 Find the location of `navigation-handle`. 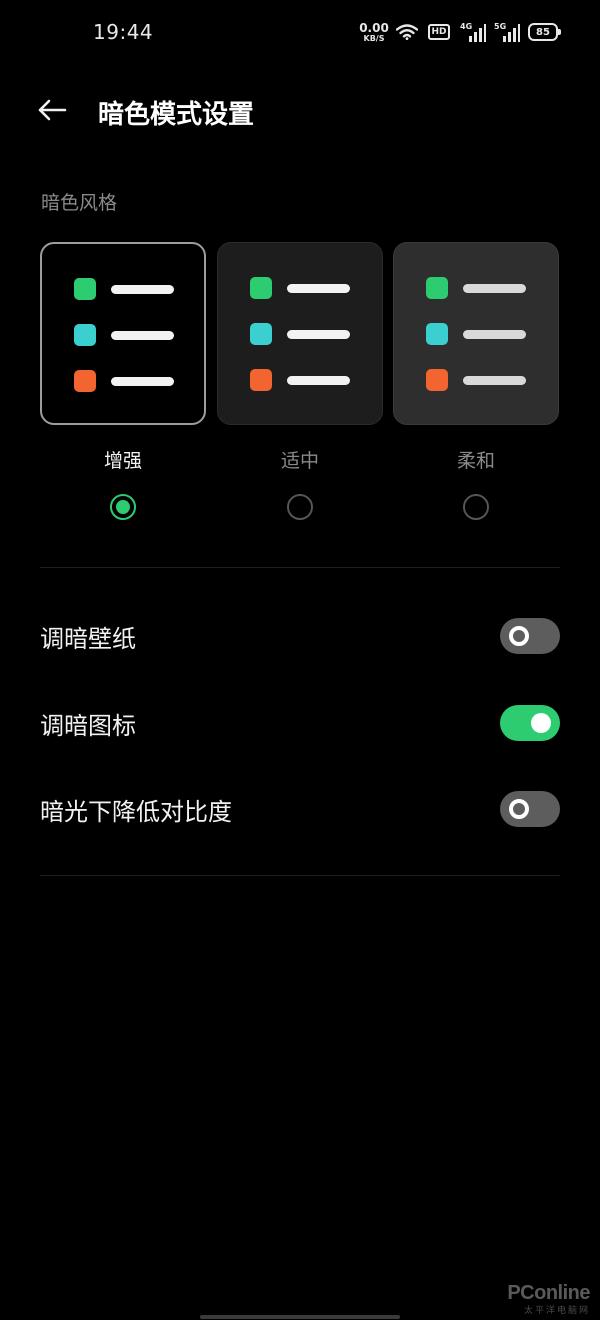

navigation-handle is located at coordinates (300, 1317).